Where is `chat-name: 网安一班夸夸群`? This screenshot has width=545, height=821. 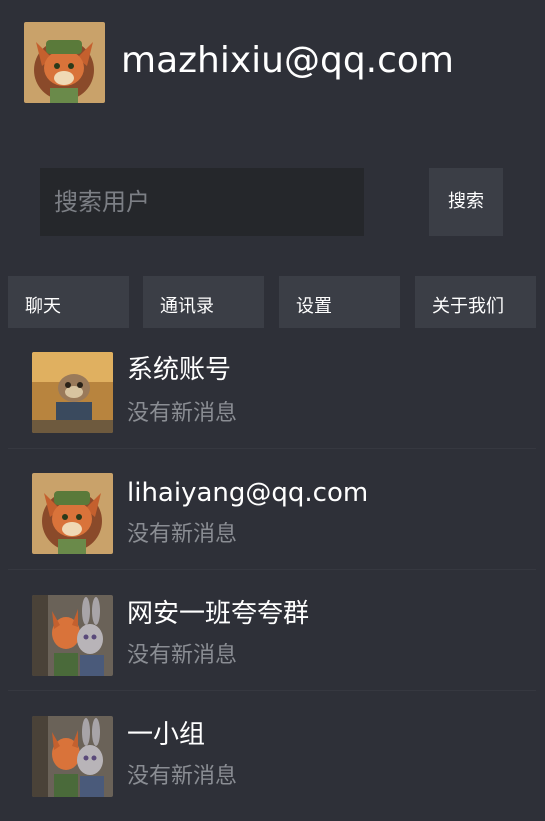
chat-name: 网安一班夸夸群 is located at coordinates (218, 614).